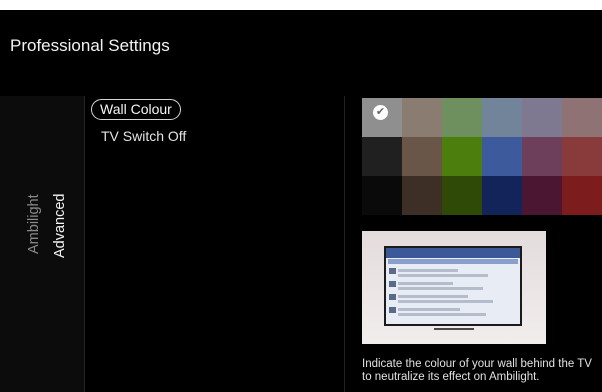  I want to click on colour-swatch-grid: ✔, so click(482, 156).